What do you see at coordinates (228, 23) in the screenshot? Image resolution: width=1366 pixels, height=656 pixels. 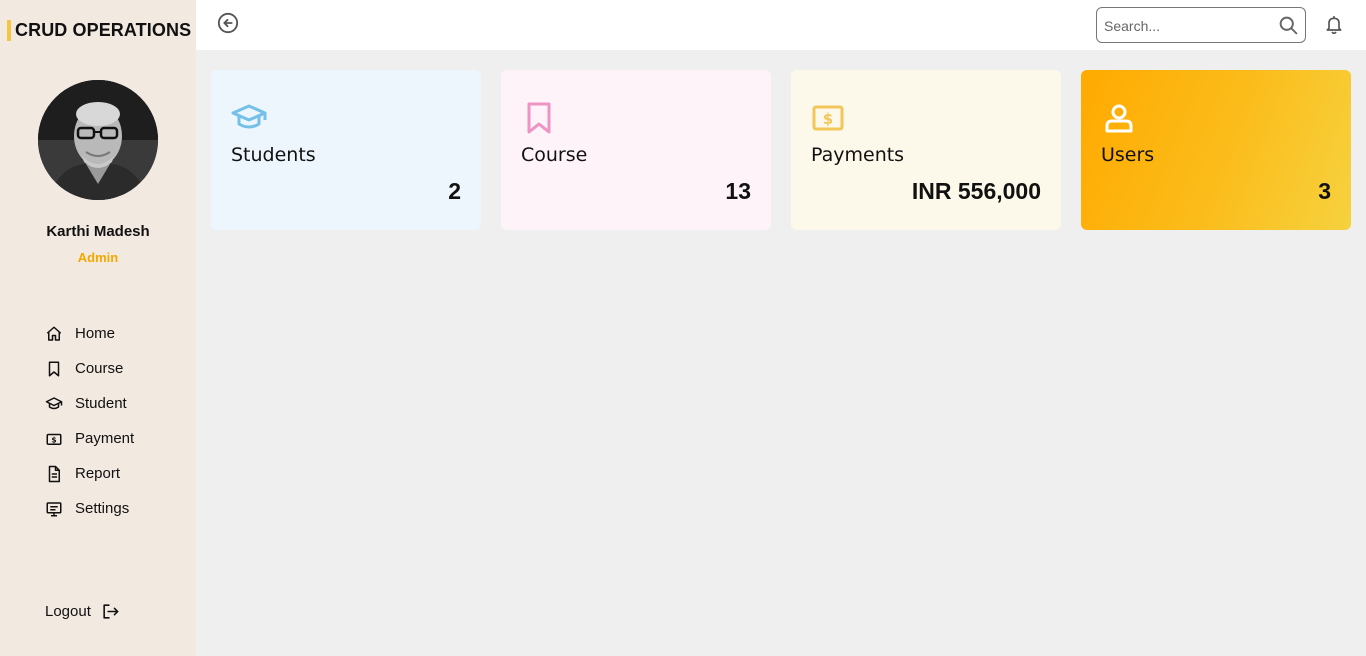 I see `arrow-left-circle-icon` at bounding box center [228, 23].